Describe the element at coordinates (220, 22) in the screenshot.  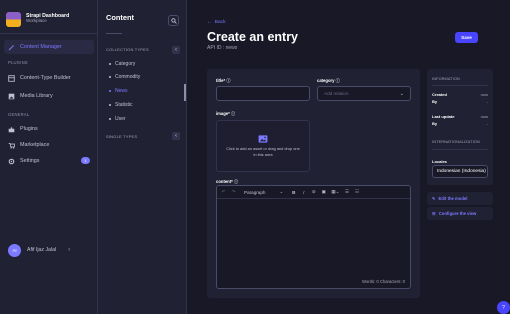
I see `back-label: Back` at that location.